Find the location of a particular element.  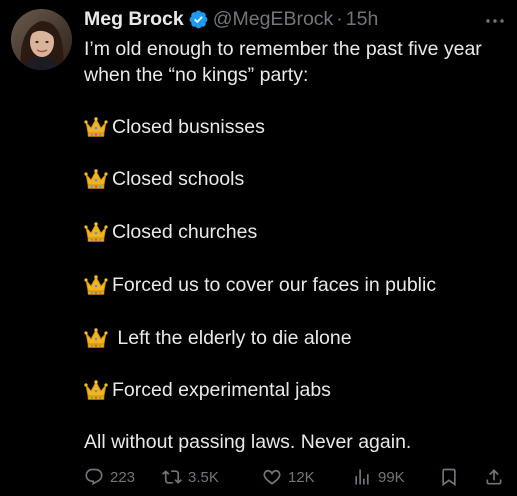

list-item-text: Closed churches is located at coordinates (185, 232).